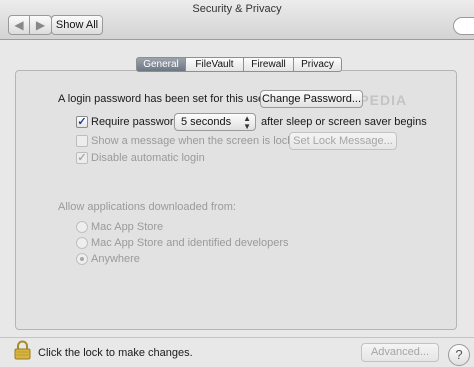 This screenshot has height=367, width=474. Describe the element at coordinates (22, 350) in the screenshot. I see `lock-icon` at that location.